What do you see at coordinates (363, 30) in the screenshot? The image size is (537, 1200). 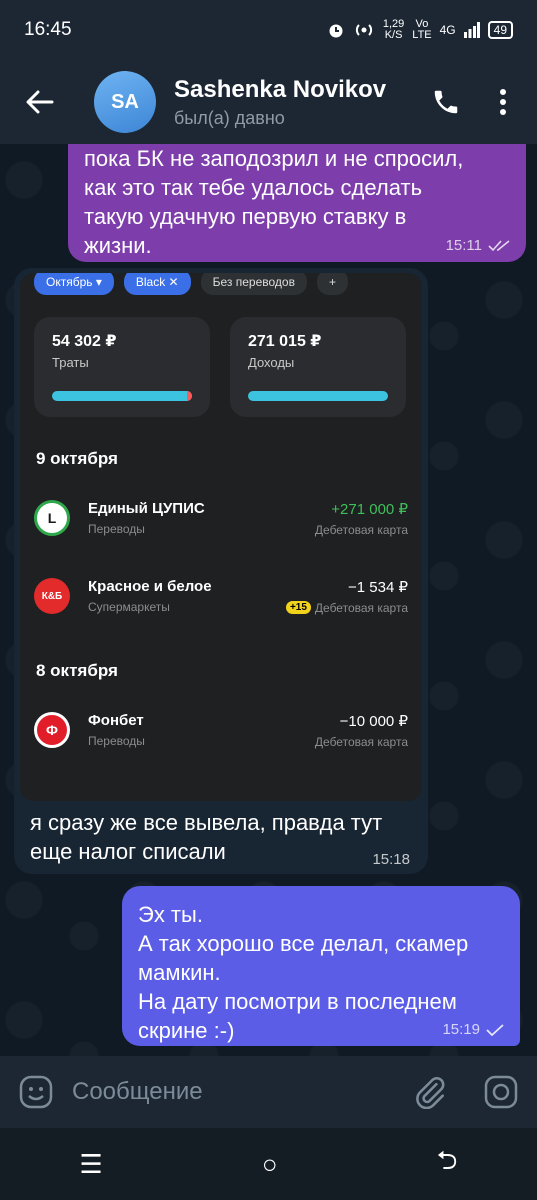 I see `hotspot-icon` at bounding box center [363, 30].